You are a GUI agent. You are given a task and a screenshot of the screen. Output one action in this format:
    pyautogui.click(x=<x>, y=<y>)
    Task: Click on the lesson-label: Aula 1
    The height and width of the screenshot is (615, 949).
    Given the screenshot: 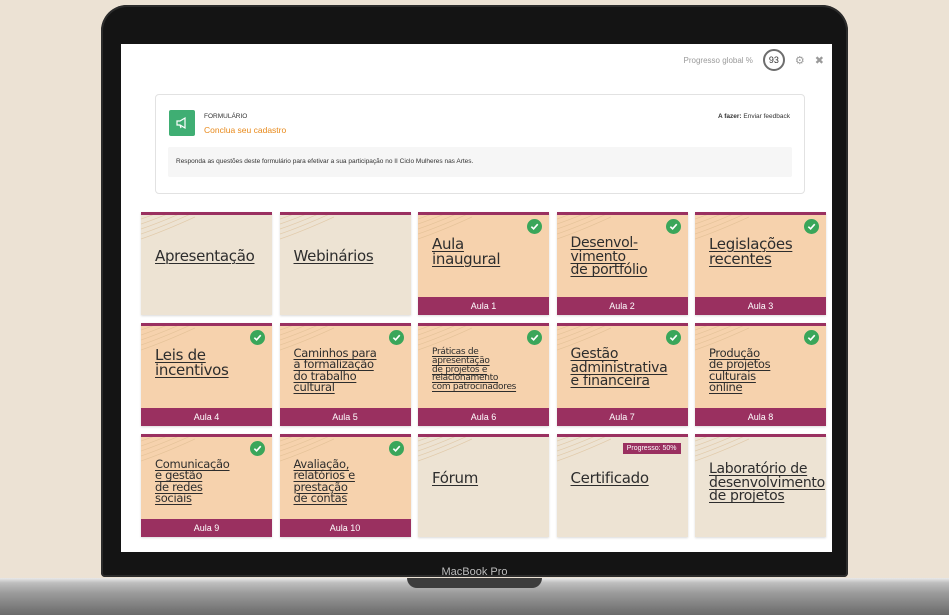 What is the action you would take?
    pyautogui.click(x=483, y=306)
    